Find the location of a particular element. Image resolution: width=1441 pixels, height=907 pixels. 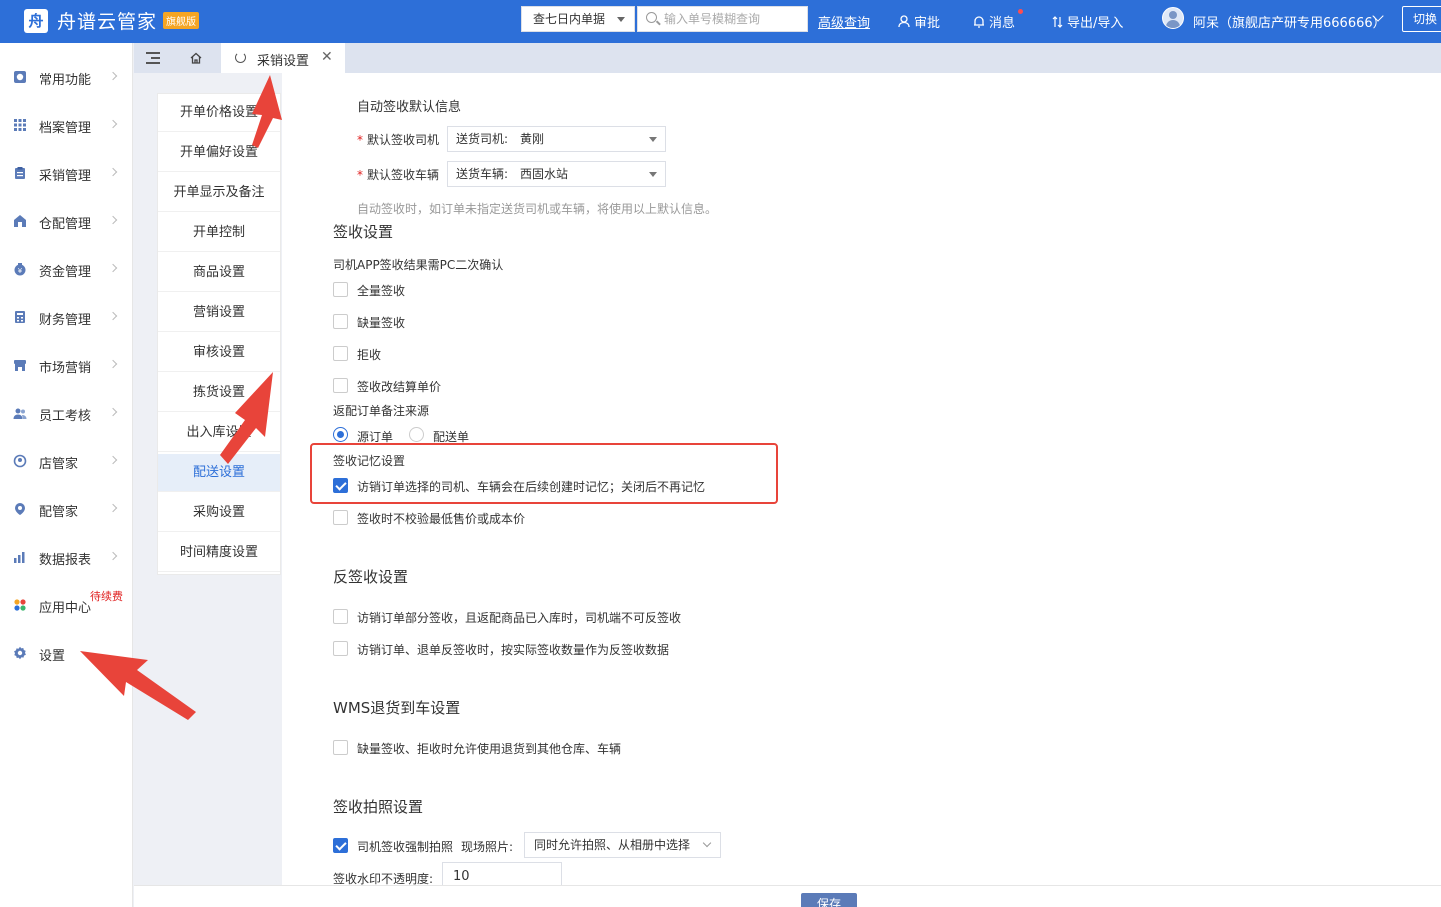

footer-bar is located at coordinates (787, 896).